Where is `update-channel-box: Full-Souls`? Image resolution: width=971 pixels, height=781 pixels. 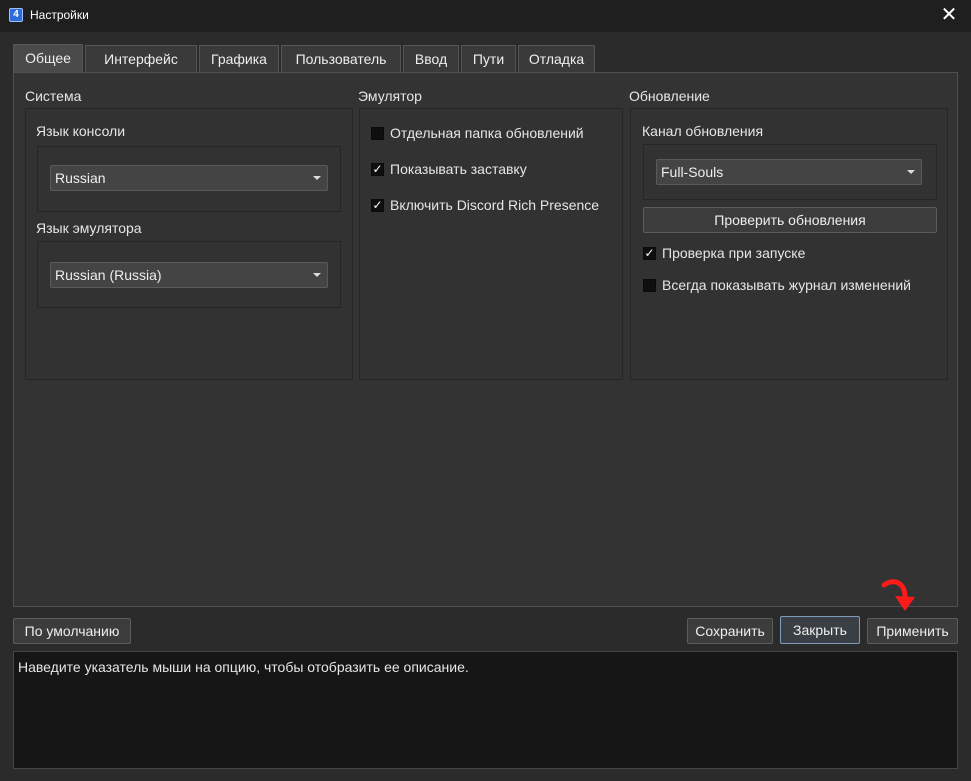
update-channel-box: Full-Souls is located at coordinates (790, 172).